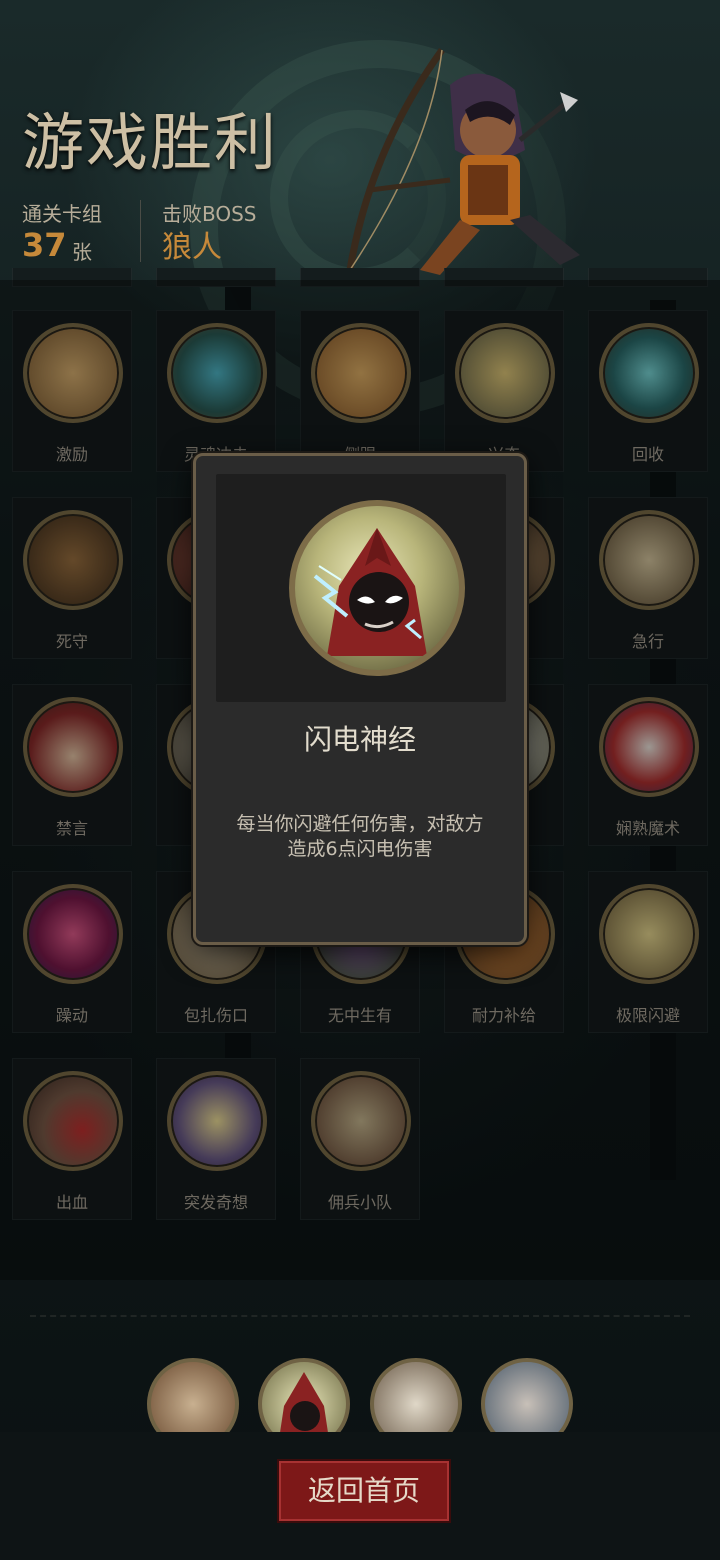 Image resolution: width=720 pixels, height=1560 pixels. Describe the element at coordinates (364, 1491) in the screenshot. I see `return-home-button: 返回首页` at that location.